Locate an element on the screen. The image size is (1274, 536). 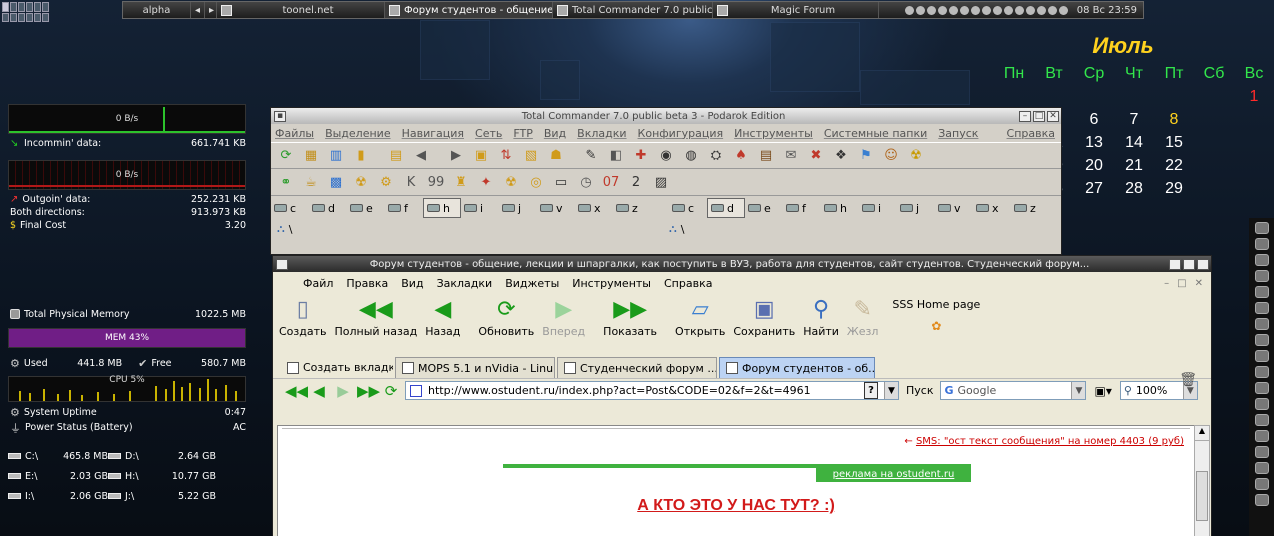
tc-menu-help: Справка is located at coordinates (1031, 133).